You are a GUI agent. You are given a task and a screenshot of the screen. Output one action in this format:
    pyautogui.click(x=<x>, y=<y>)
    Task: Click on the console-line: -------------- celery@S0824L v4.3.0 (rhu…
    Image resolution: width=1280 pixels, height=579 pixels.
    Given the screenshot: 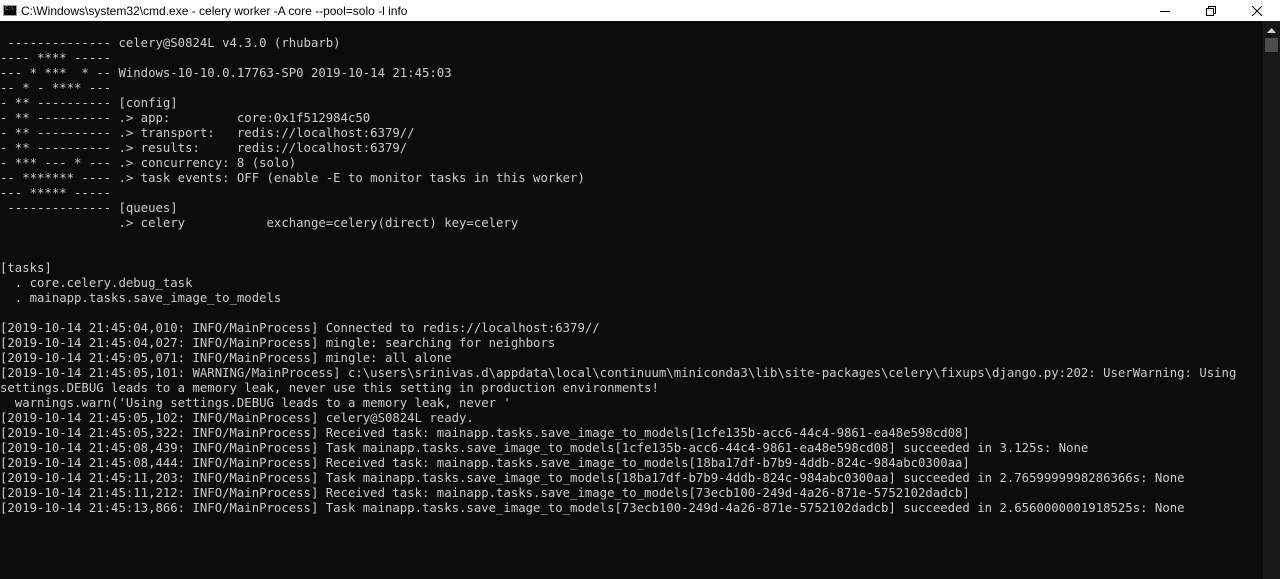 What is the action you would take?
    pyautogui.click(x=170, y=43)
    